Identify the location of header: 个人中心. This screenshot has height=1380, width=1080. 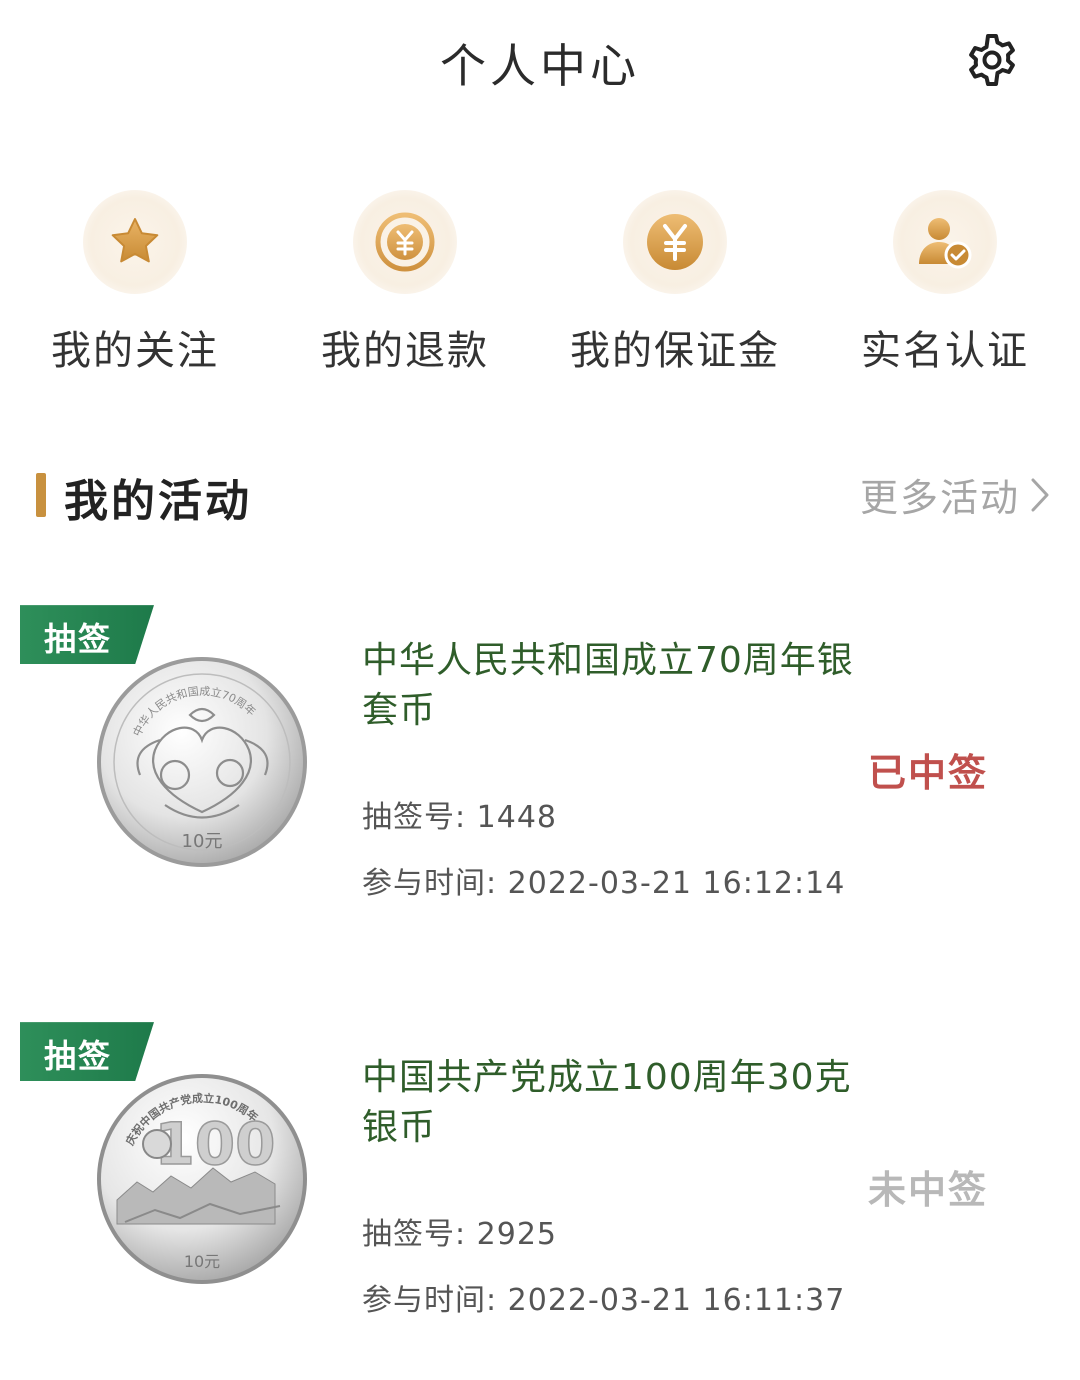
(540, 60).